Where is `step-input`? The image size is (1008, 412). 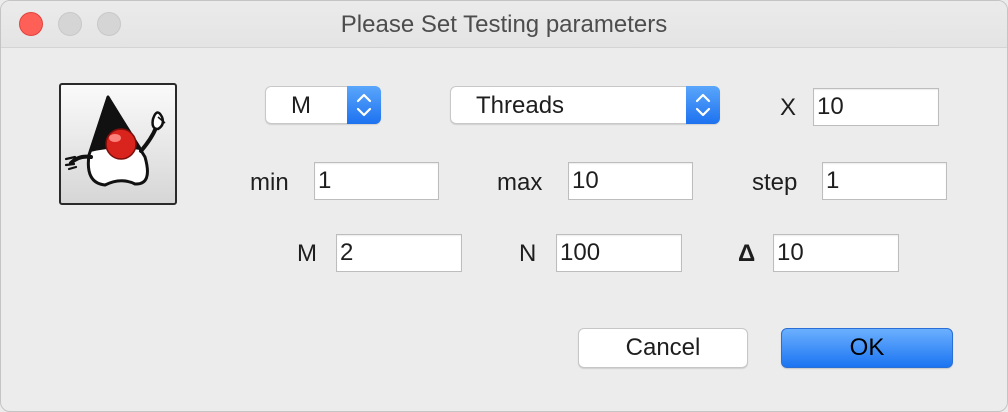 step-input is located at coordinates (884, 181).